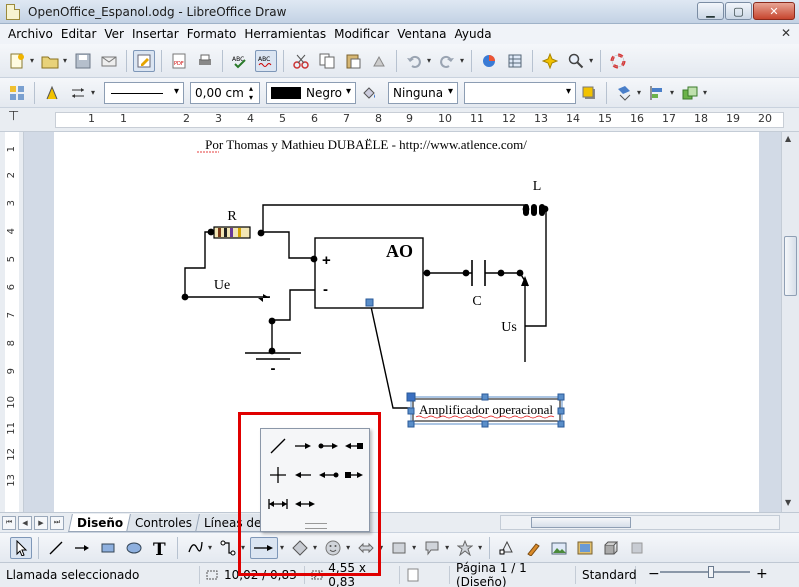 The height and width of the screenshot is (587, 799). What do you see at coordinates (361, 34) in the screenshot?
I see `menu-modificar: Modificar` at bounding box center [361, 34].